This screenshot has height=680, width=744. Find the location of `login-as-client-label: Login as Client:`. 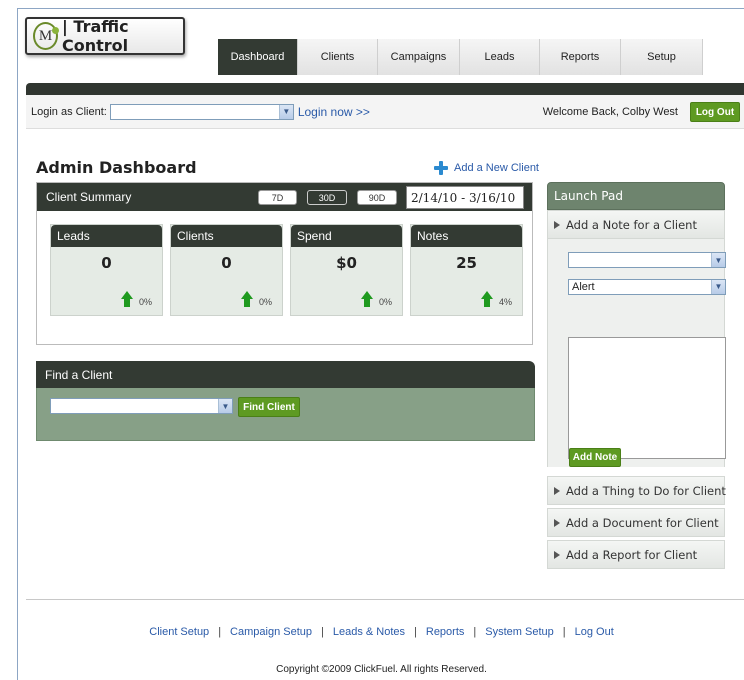

login-as-client-label: Login as Client: is located at coordinates (69, 111).